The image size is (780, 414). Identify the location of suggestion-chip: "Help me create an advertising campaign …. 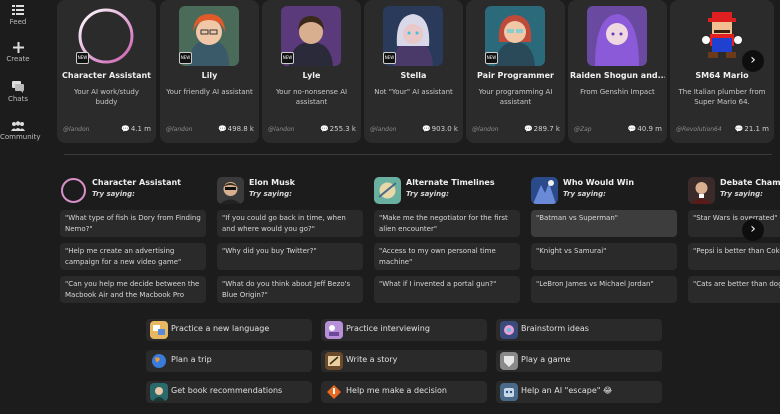
(133, 256).